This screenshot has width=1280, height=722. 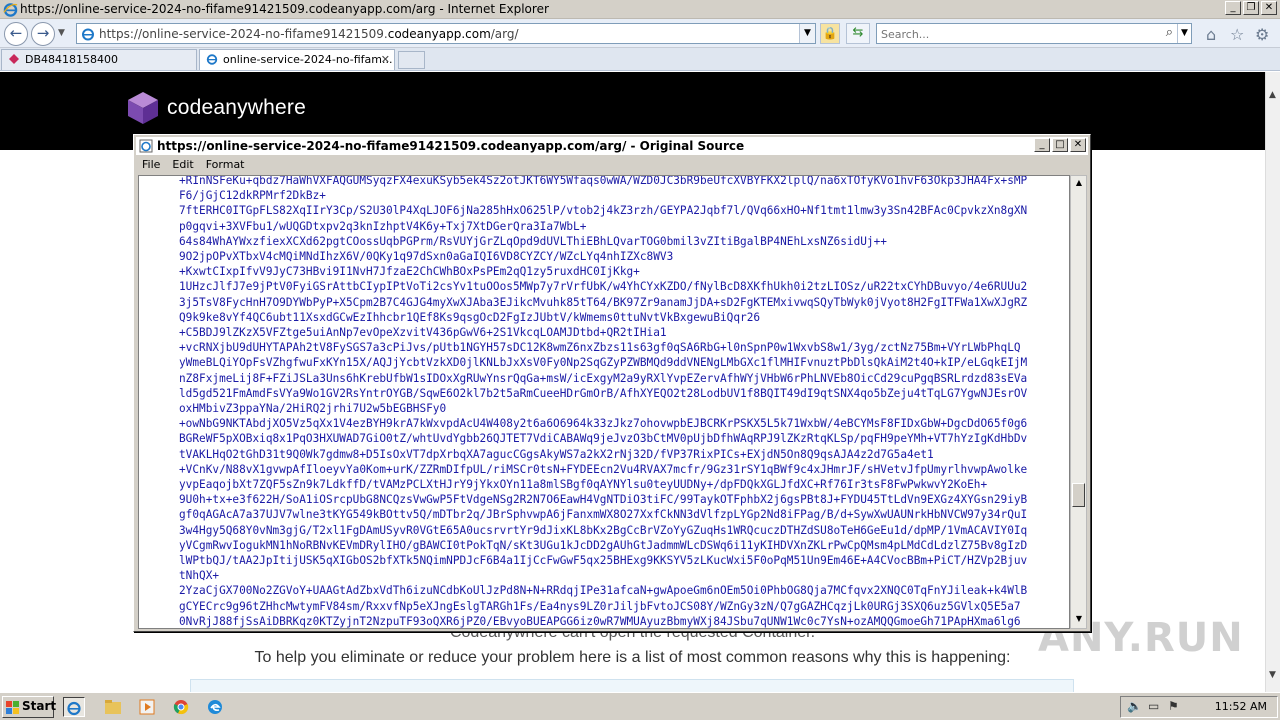 What do you see at coordinates (411, 60) in the screenshot?
I see `new-tab-button` at bounding box center [411, 60].